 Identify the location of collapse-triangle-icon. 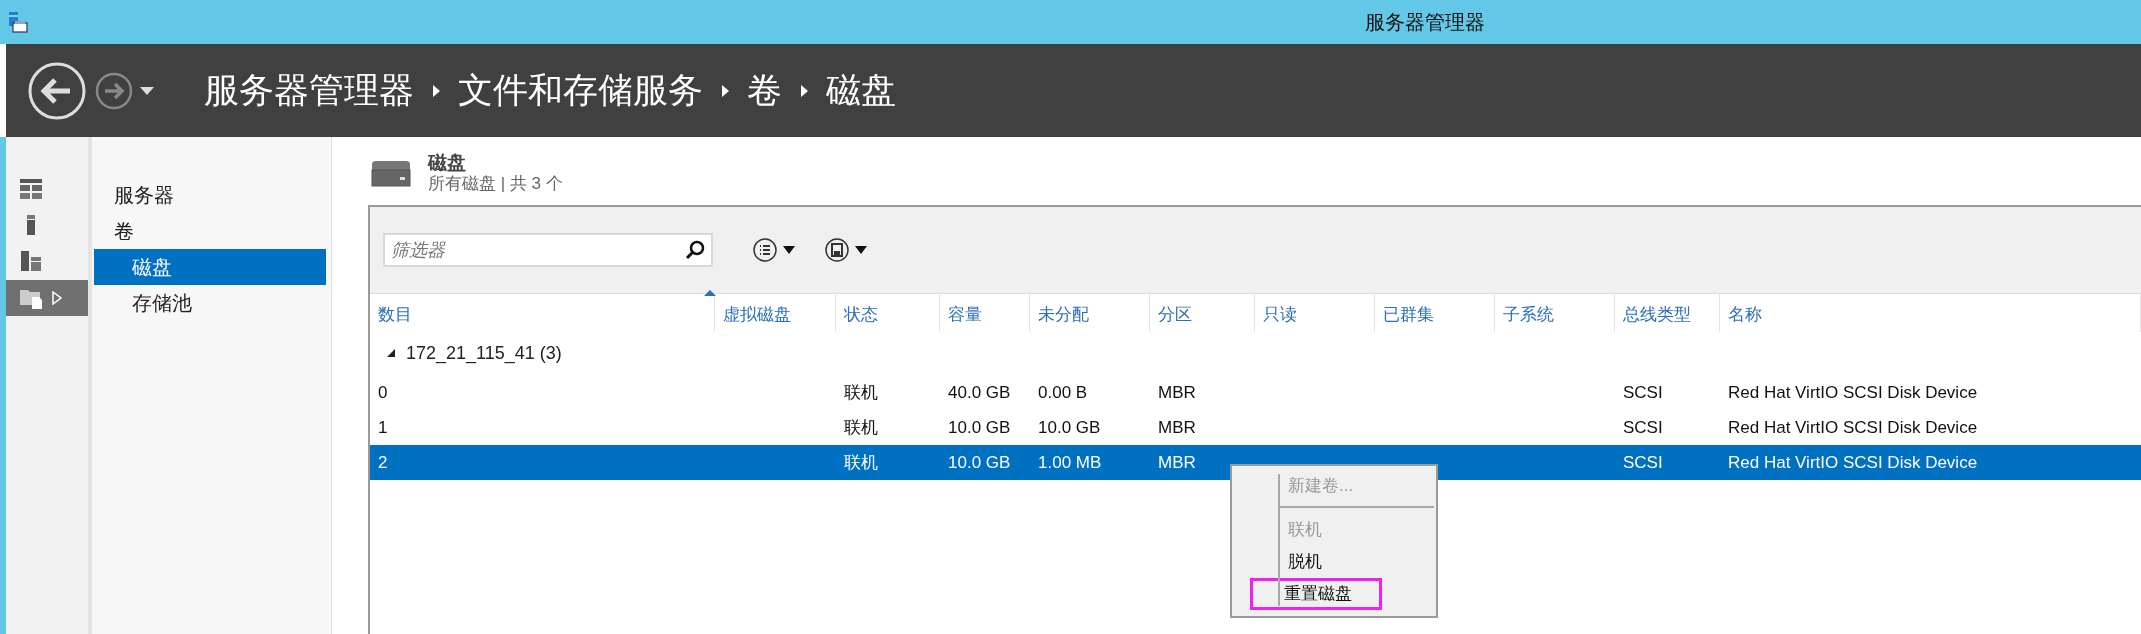
(391, 353).